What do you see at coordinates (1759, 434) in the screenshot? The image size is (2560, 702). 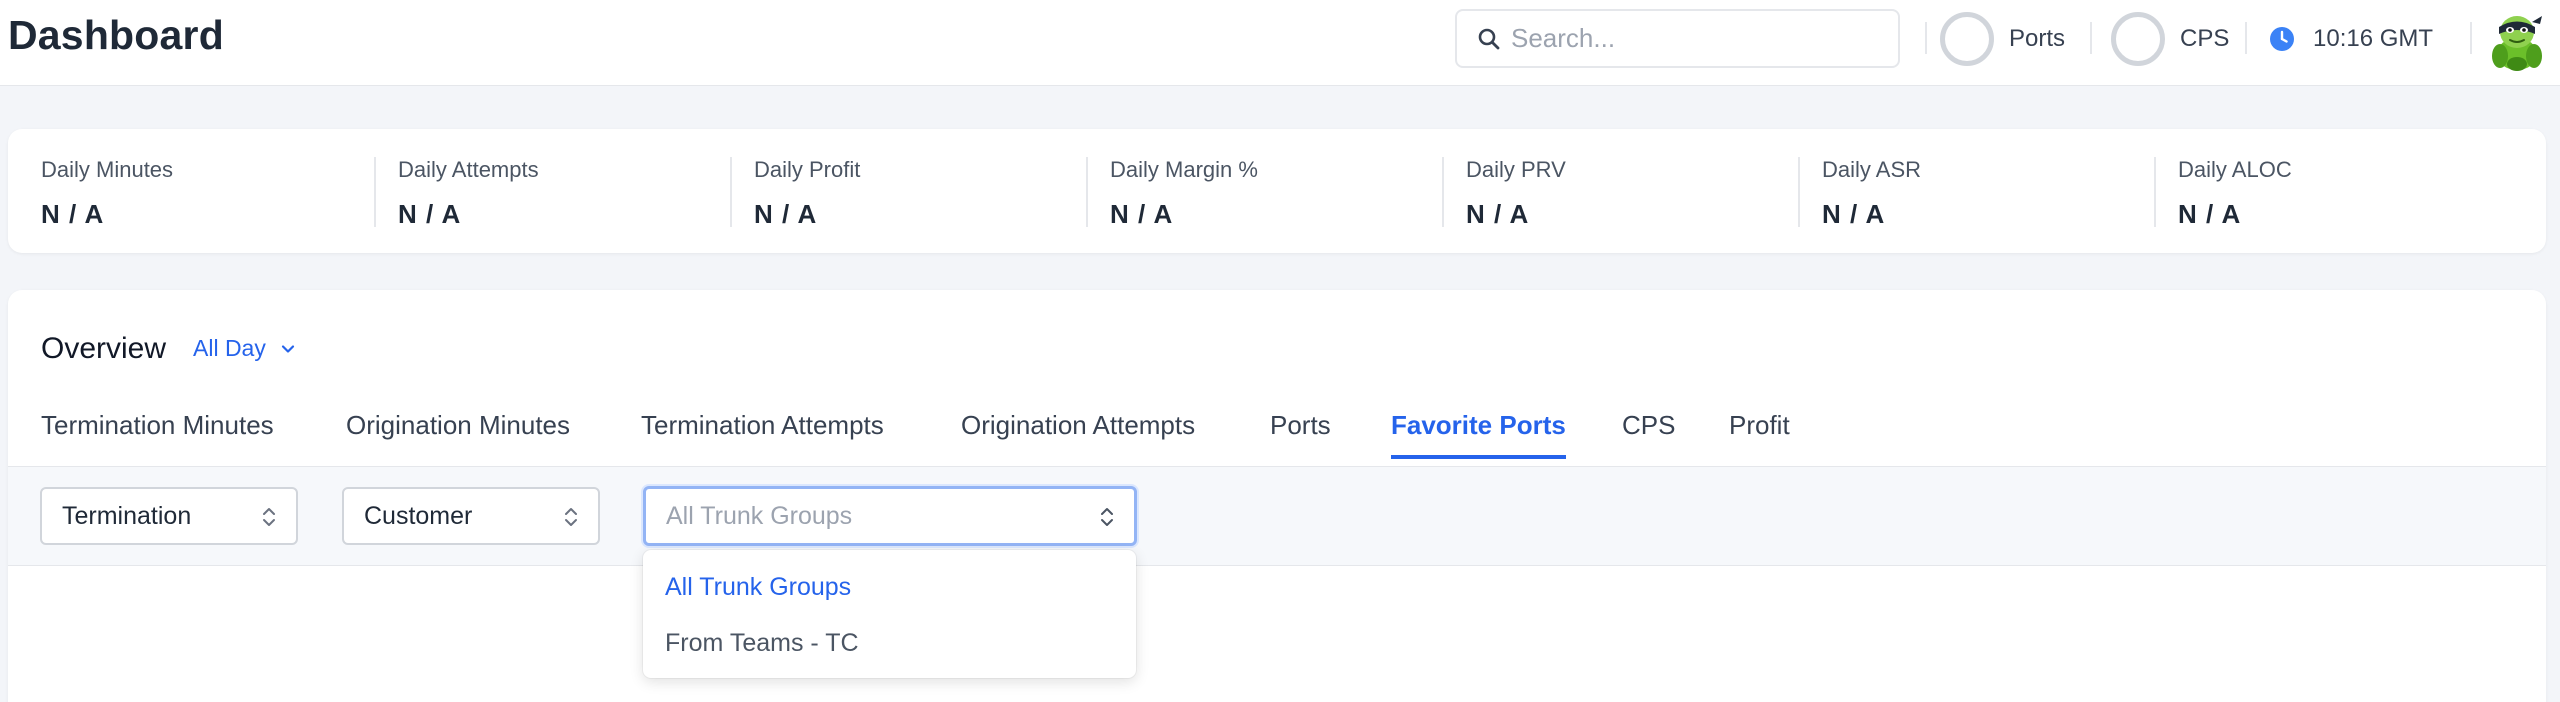 I see `tab-profit: Profit` at bounding box center [1759, 434].